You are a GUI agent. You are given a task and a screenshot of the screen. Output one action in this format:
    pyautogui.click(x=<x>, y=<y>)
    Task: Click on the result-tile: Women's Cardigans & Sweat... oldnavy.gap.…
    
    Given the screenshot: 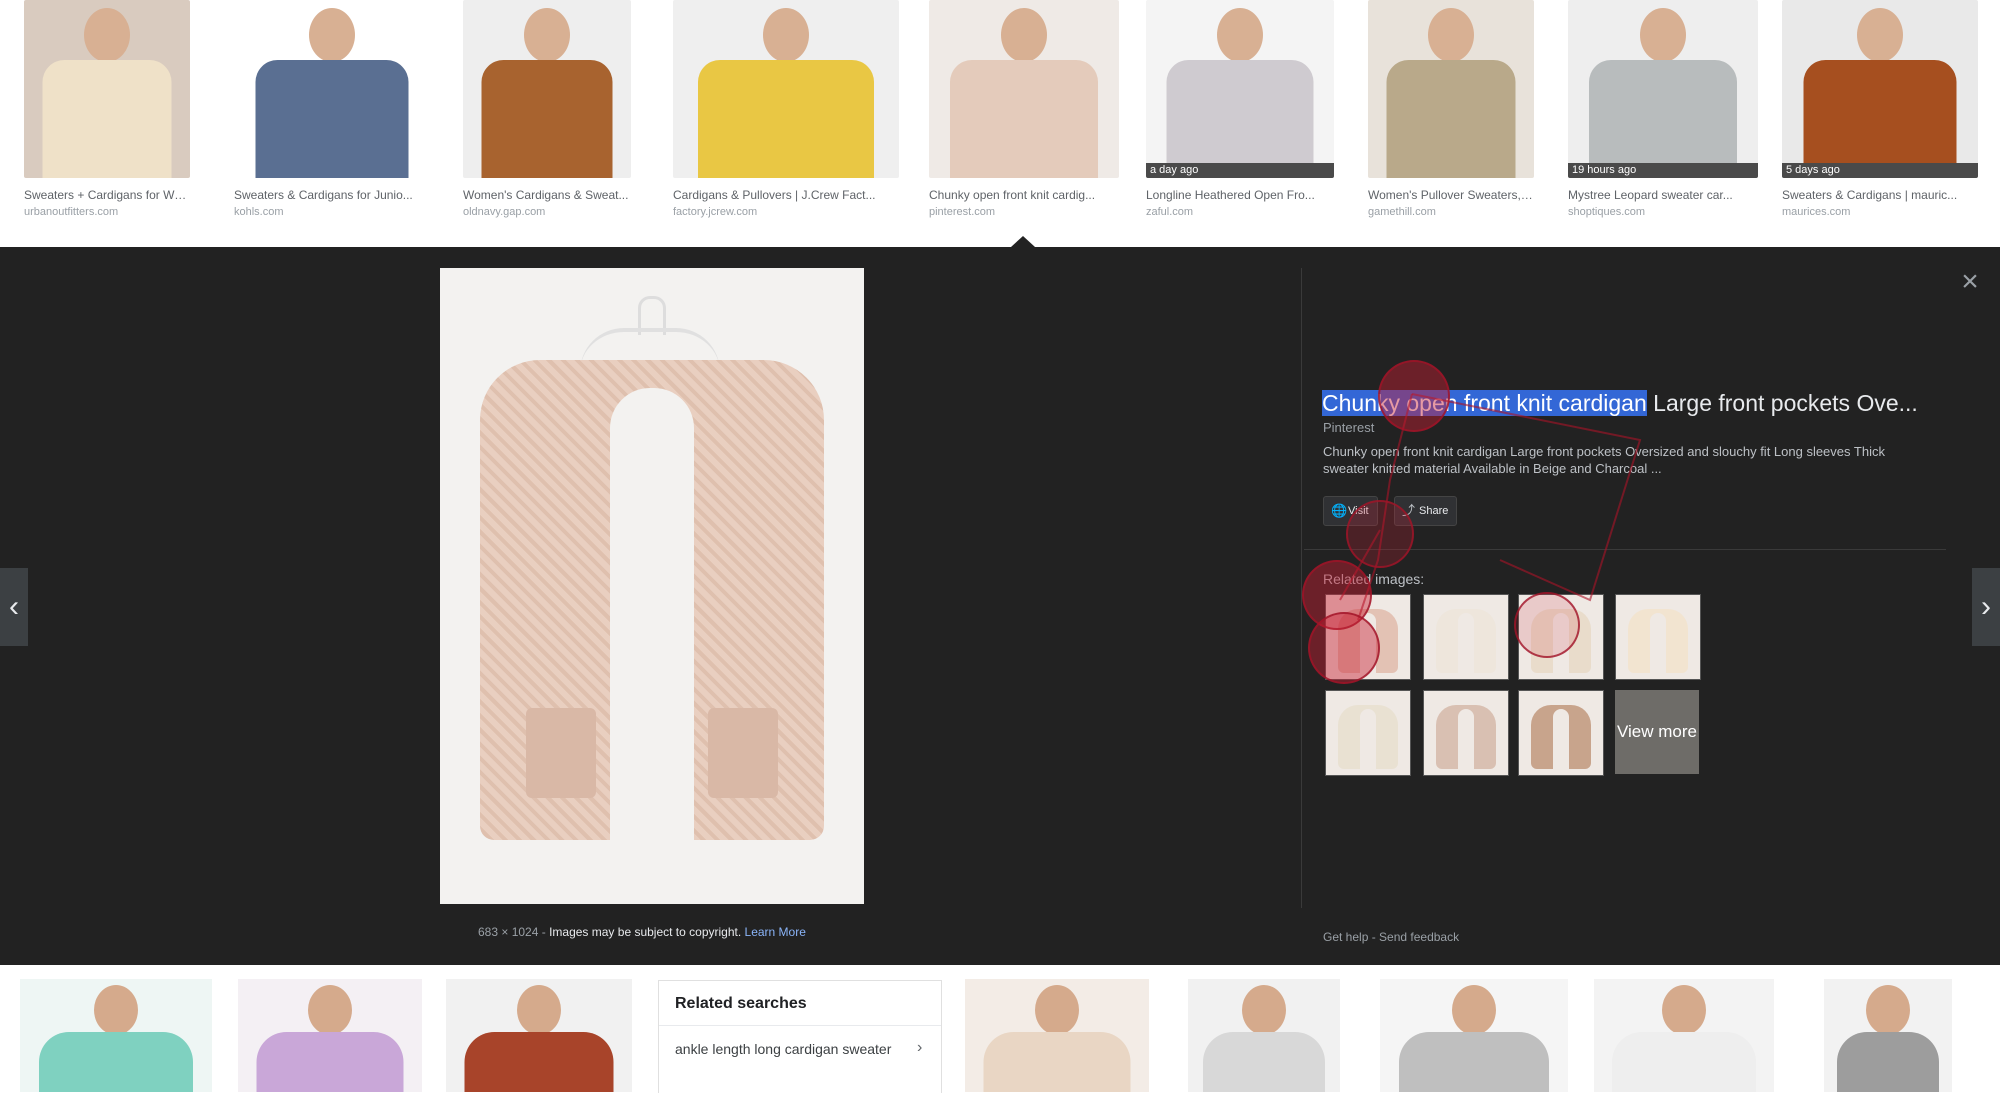 What is the action you would take?
    pyautogui.click(x=547, y=115)
    